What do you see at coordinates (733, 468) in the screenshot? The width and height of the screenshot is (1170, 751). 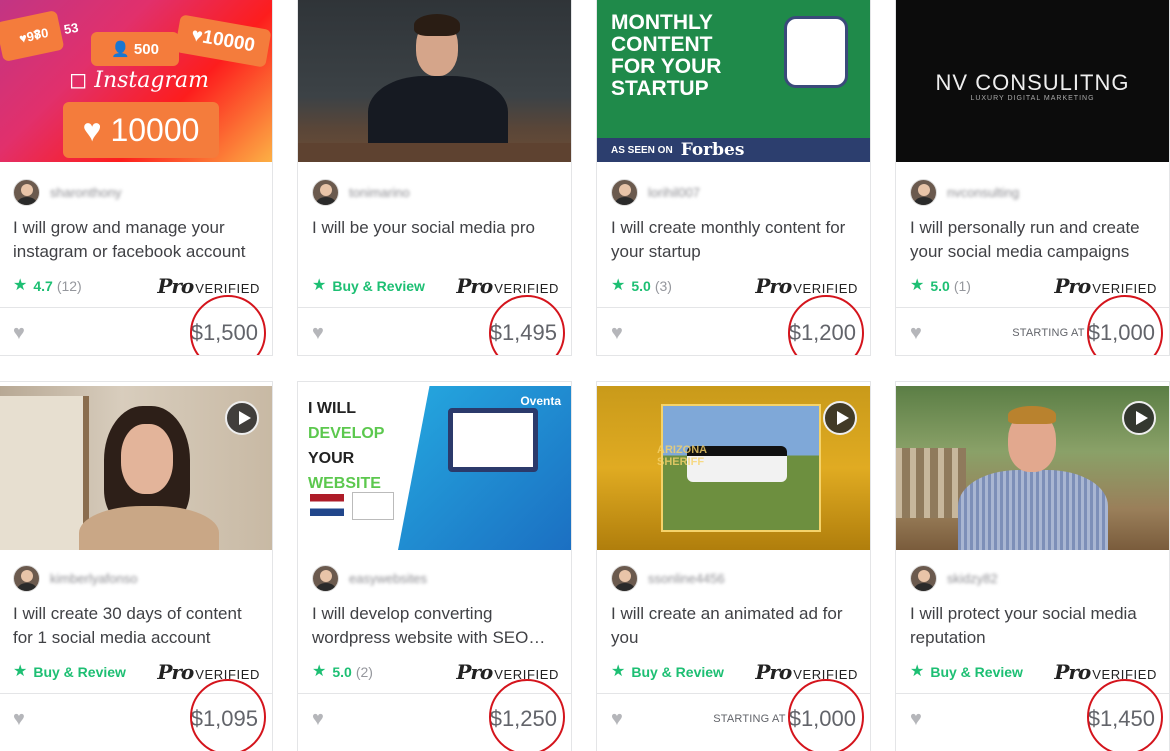 I see `gig-thumbnail: ARIZONA SHERIFF` at bounding box center [733, 468].